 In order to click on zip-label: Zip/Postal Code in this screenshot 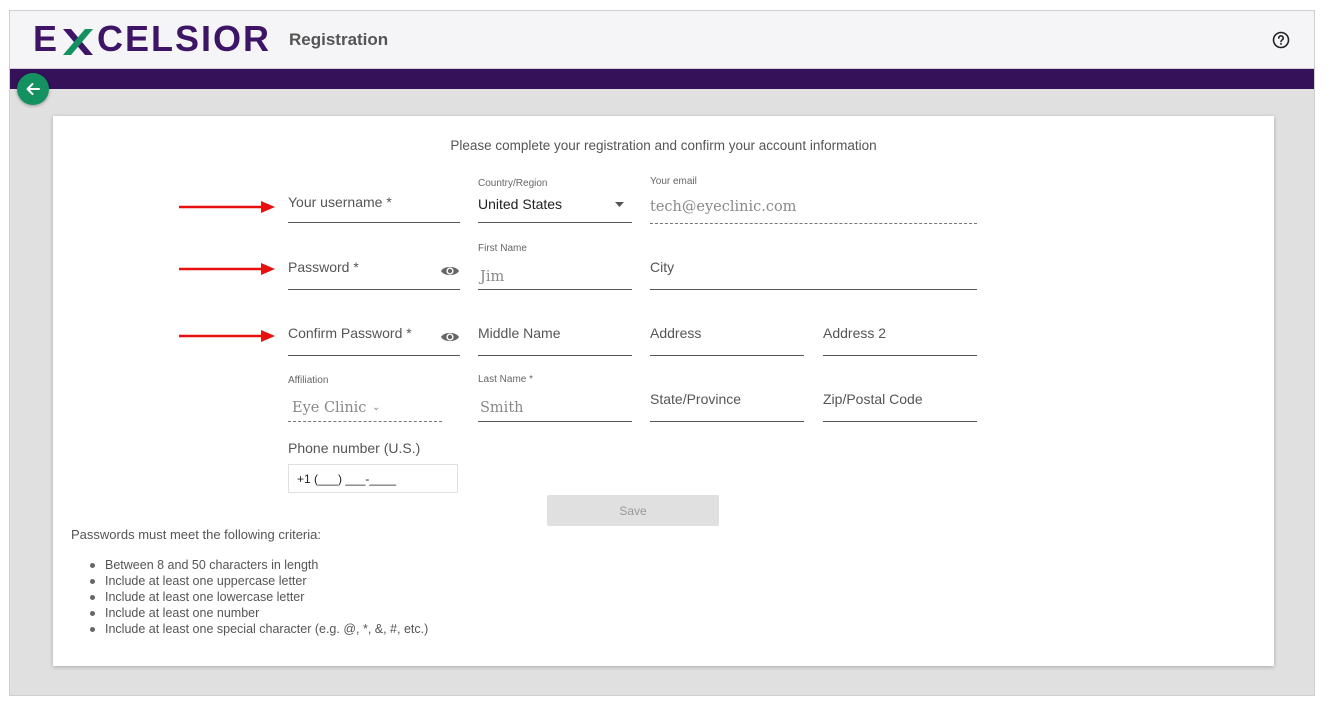, I will do `click(873, 399)`.